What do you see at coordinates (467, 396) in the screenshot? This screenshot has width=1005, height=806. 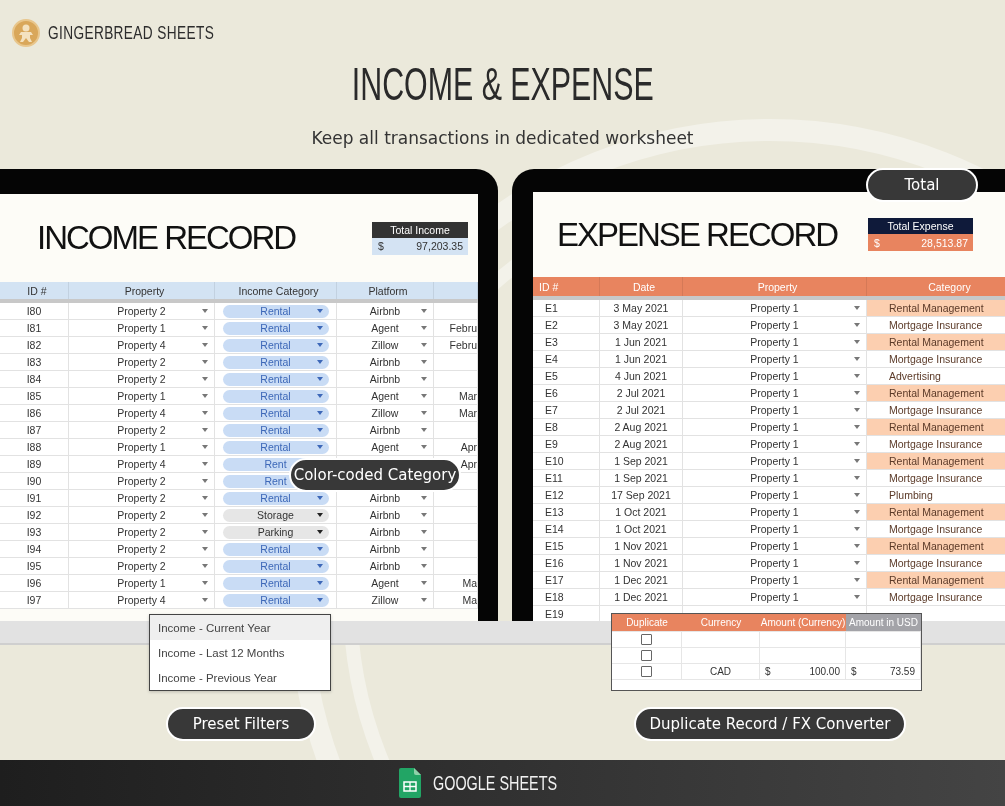 I see `table-cell: Mar` at bounding box center [467, 396].